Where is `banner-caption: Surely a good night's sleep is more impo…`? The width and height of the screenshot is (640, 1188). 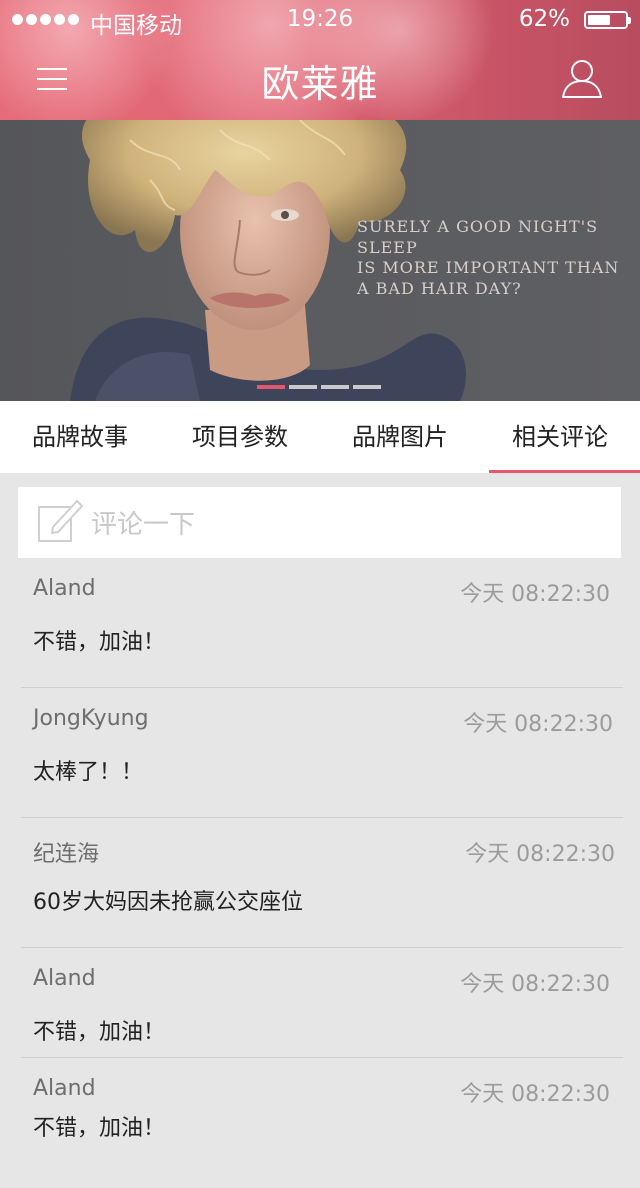
banner-caption: Surely a good night's sleep is more impo… is located at coordinates (488, 257).